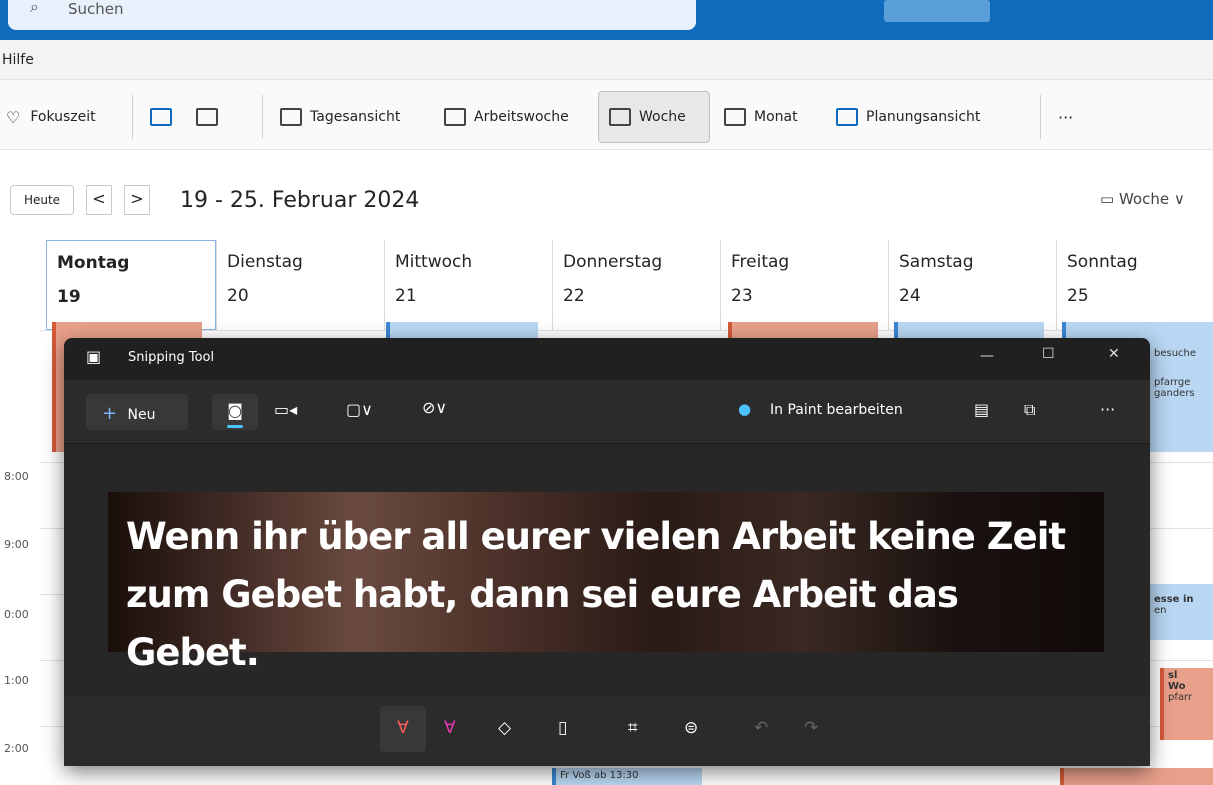 This screenshot has height=785, width=1213. I want to click on minimize-button: —, so click(987, 356).